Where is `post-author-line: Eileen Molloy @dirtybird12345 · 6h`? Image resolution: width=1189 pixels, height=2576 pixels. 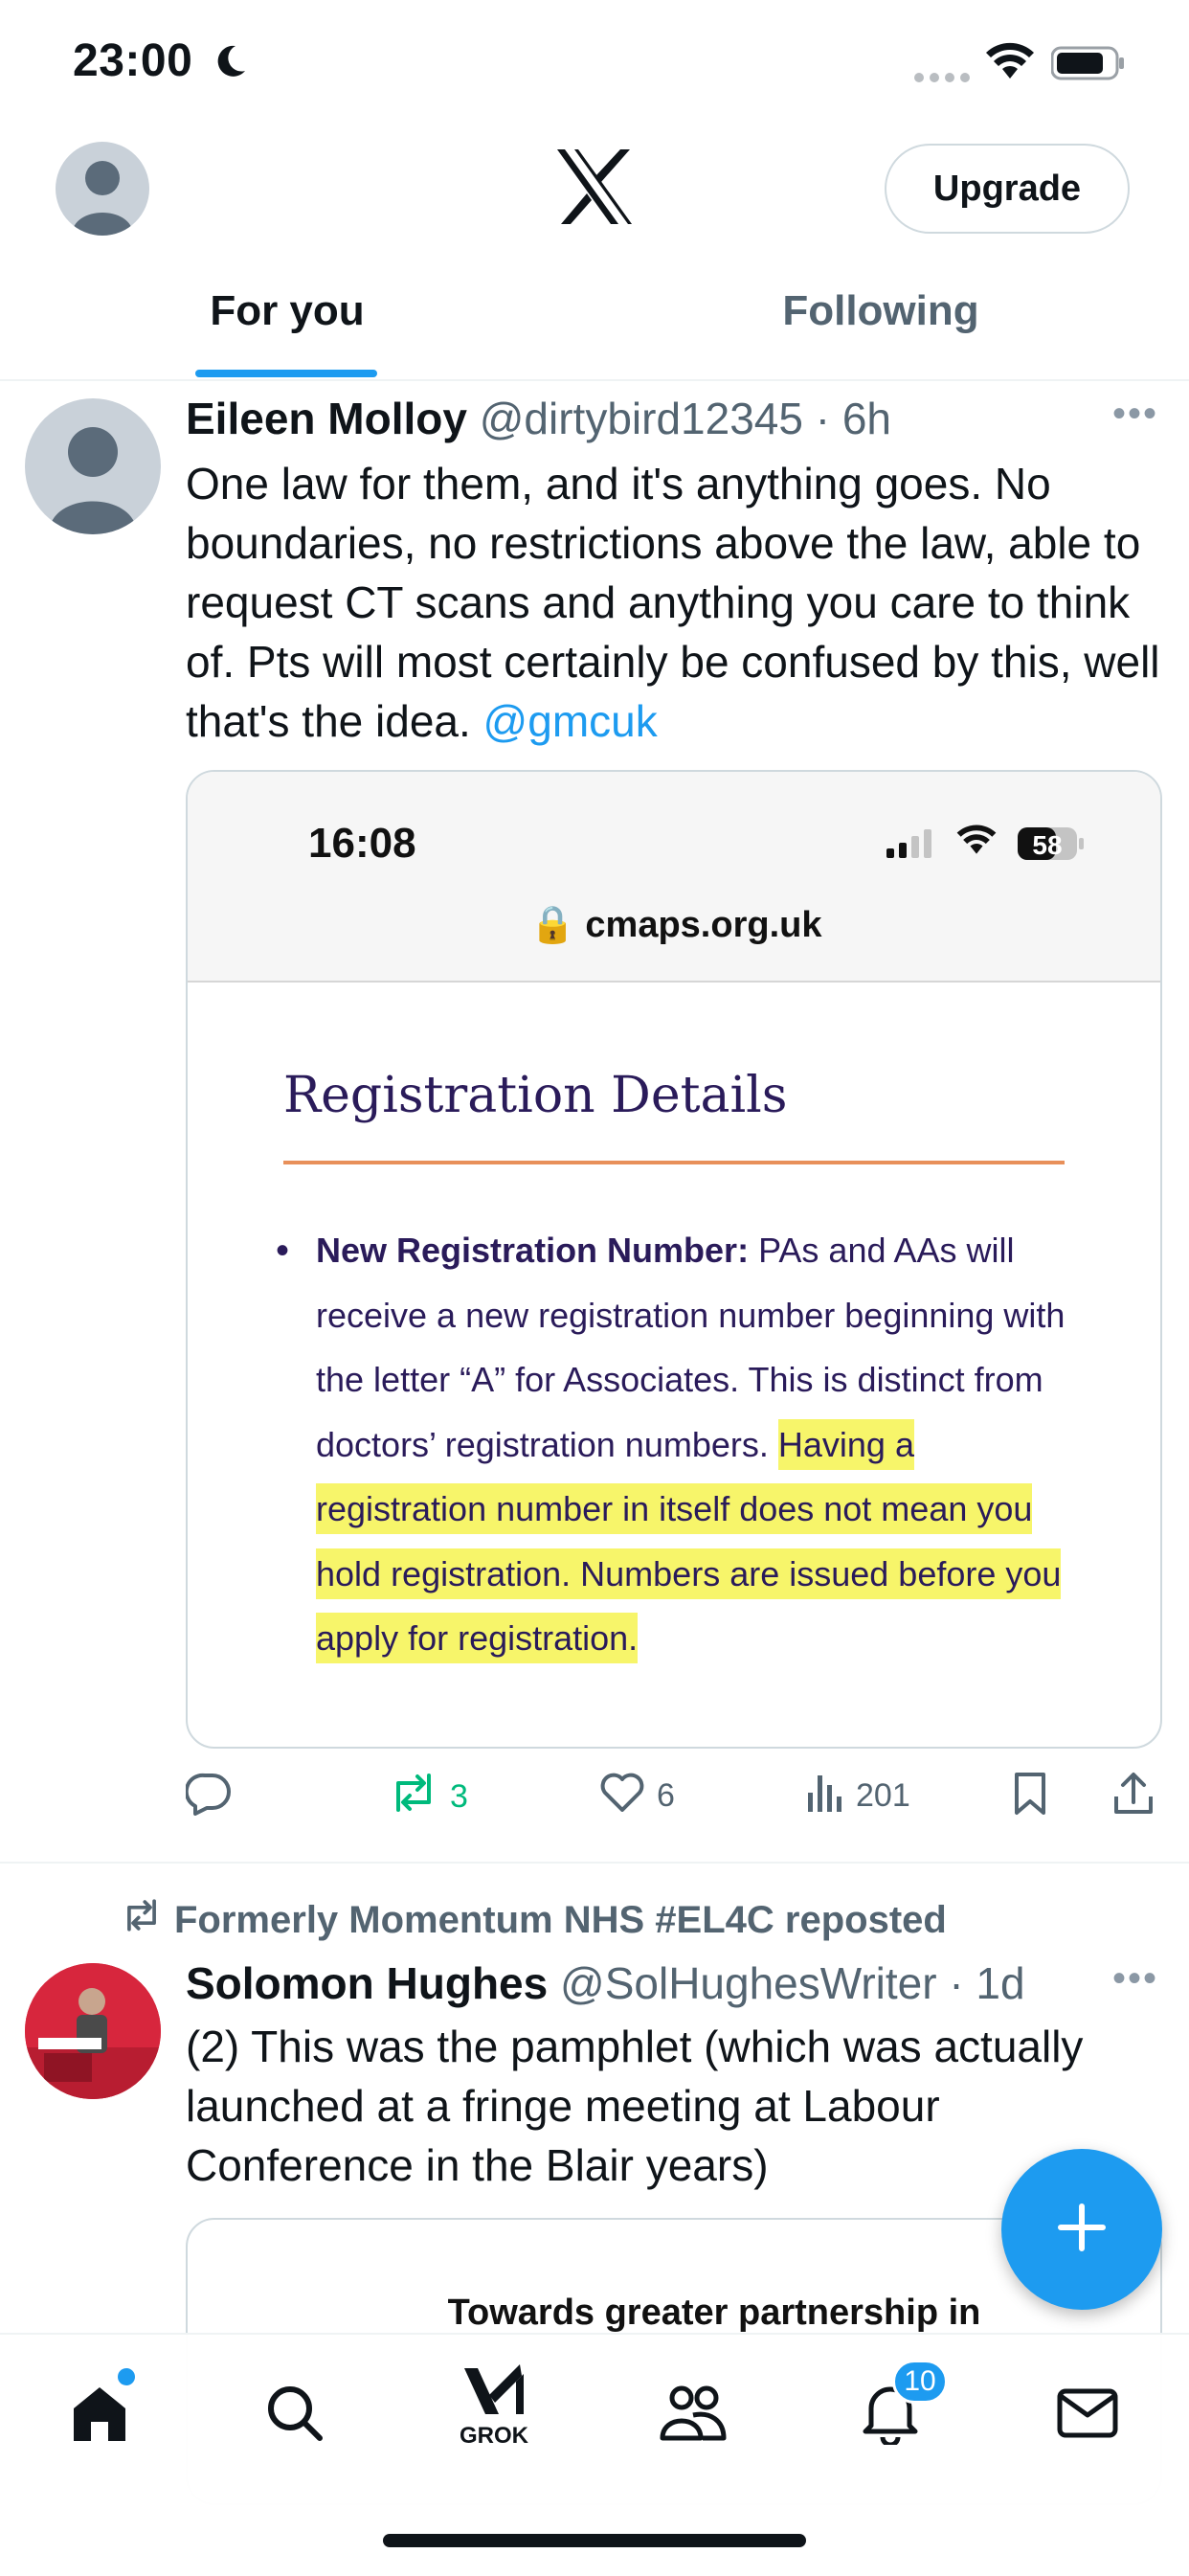
post-author-line: Eileen Molloy @dirtybird12345 · 6h is located at coordinates (538, 418).